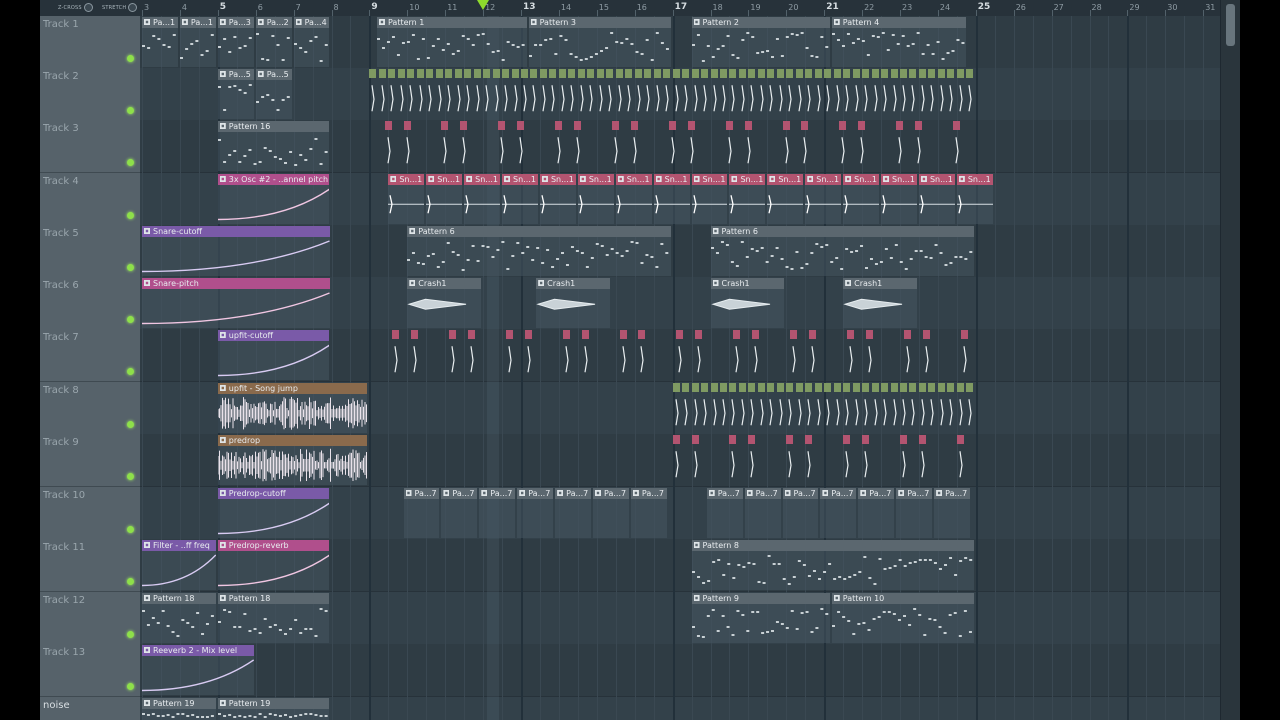  Describe the element at coordinates (236, 251) in the screenshot. I see `playlist-clip: Snare-cutoff` at that location.